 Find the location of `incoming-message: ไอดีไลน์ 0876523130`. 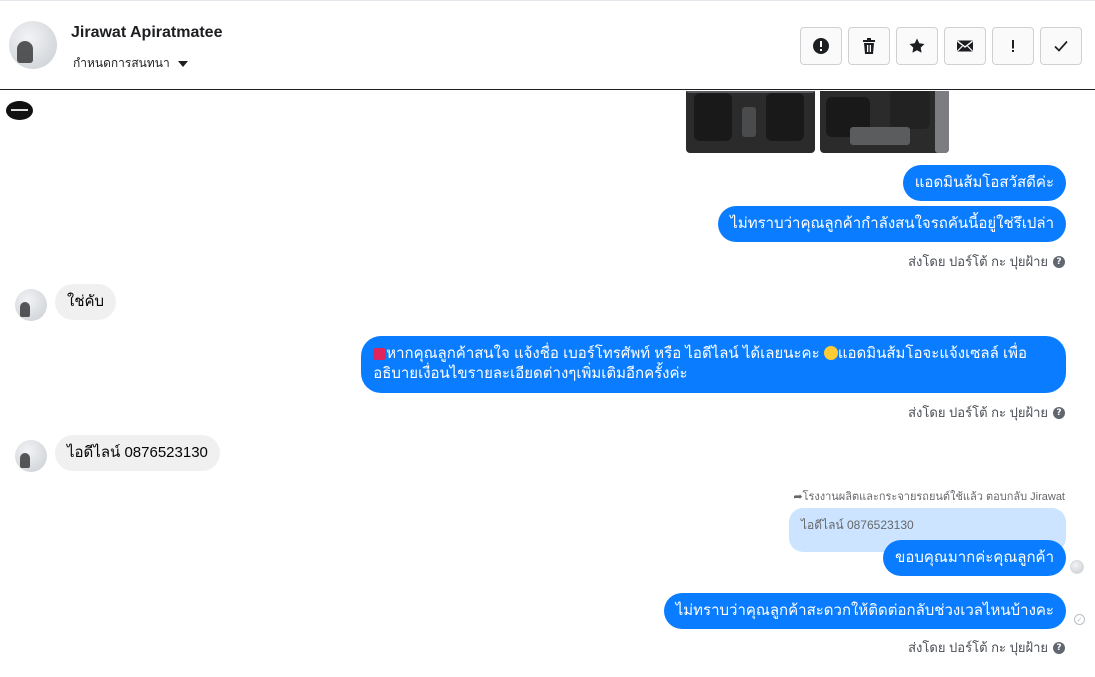

incoming-message: ไอดีไลน์ 0876523130 is located at coordinates (137, 453).